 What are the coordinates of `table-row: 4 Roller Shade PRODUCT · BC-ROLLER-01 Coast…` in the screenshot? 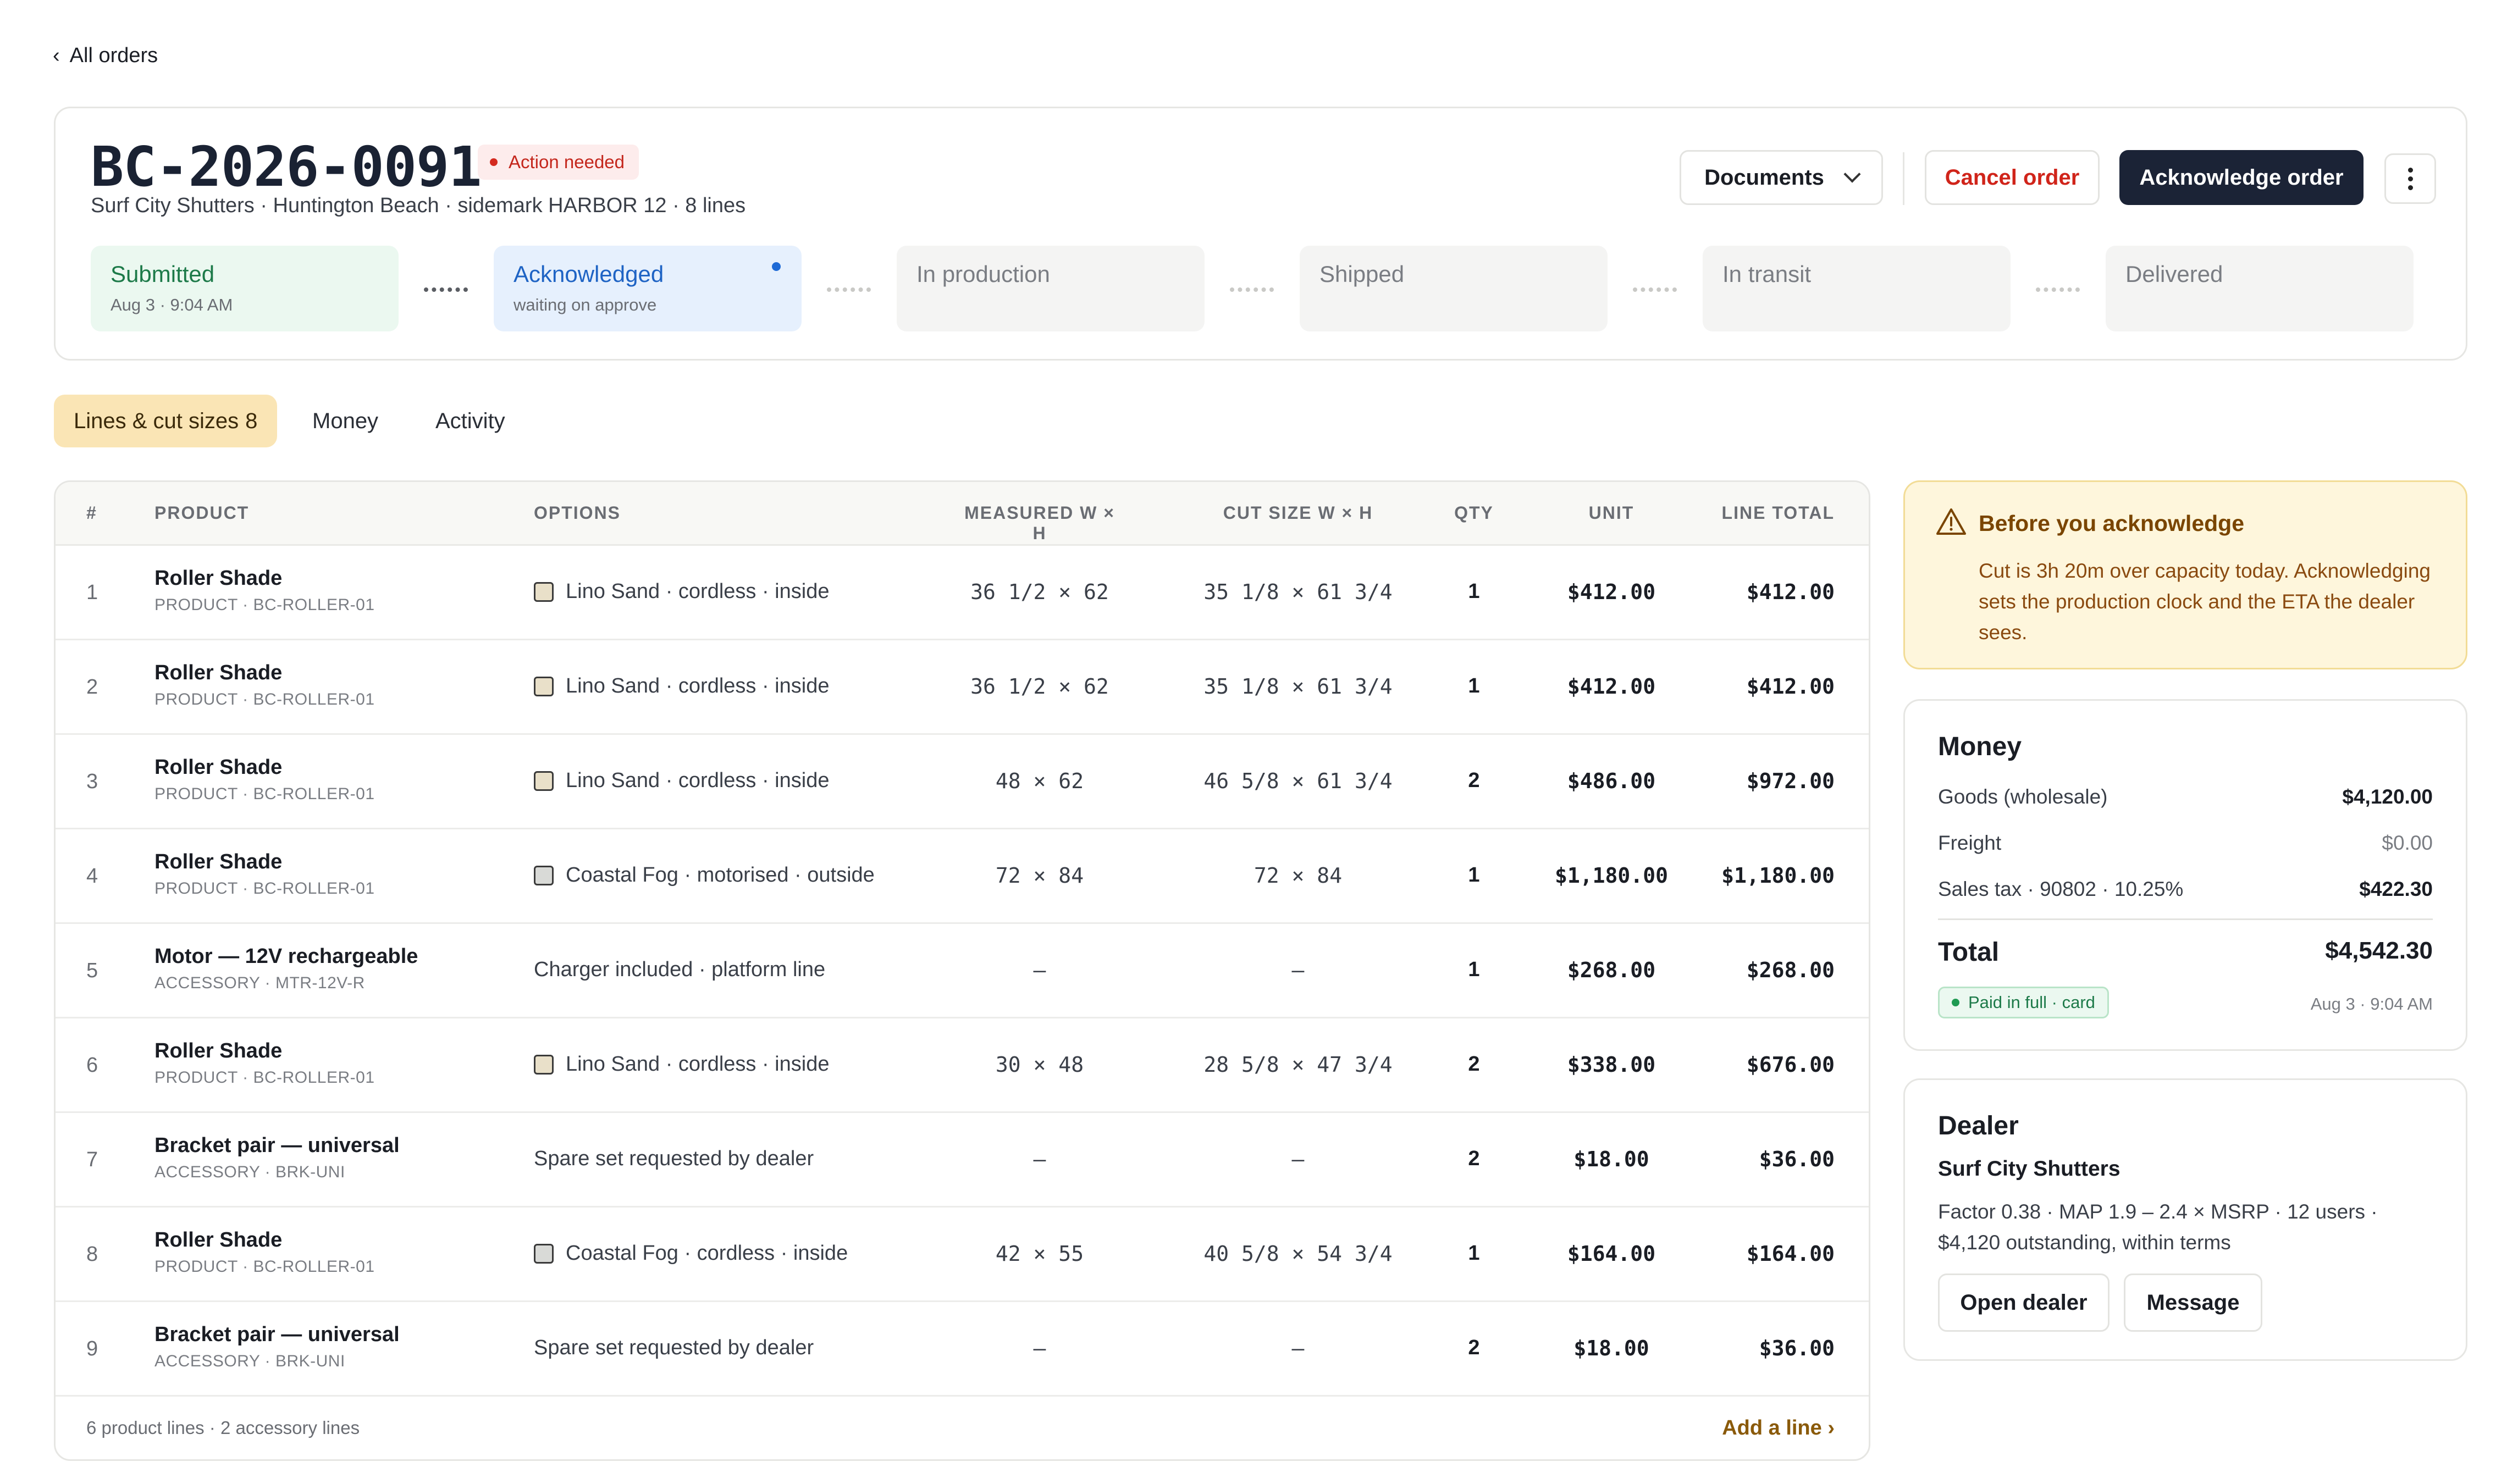 It's located at (962, 876).